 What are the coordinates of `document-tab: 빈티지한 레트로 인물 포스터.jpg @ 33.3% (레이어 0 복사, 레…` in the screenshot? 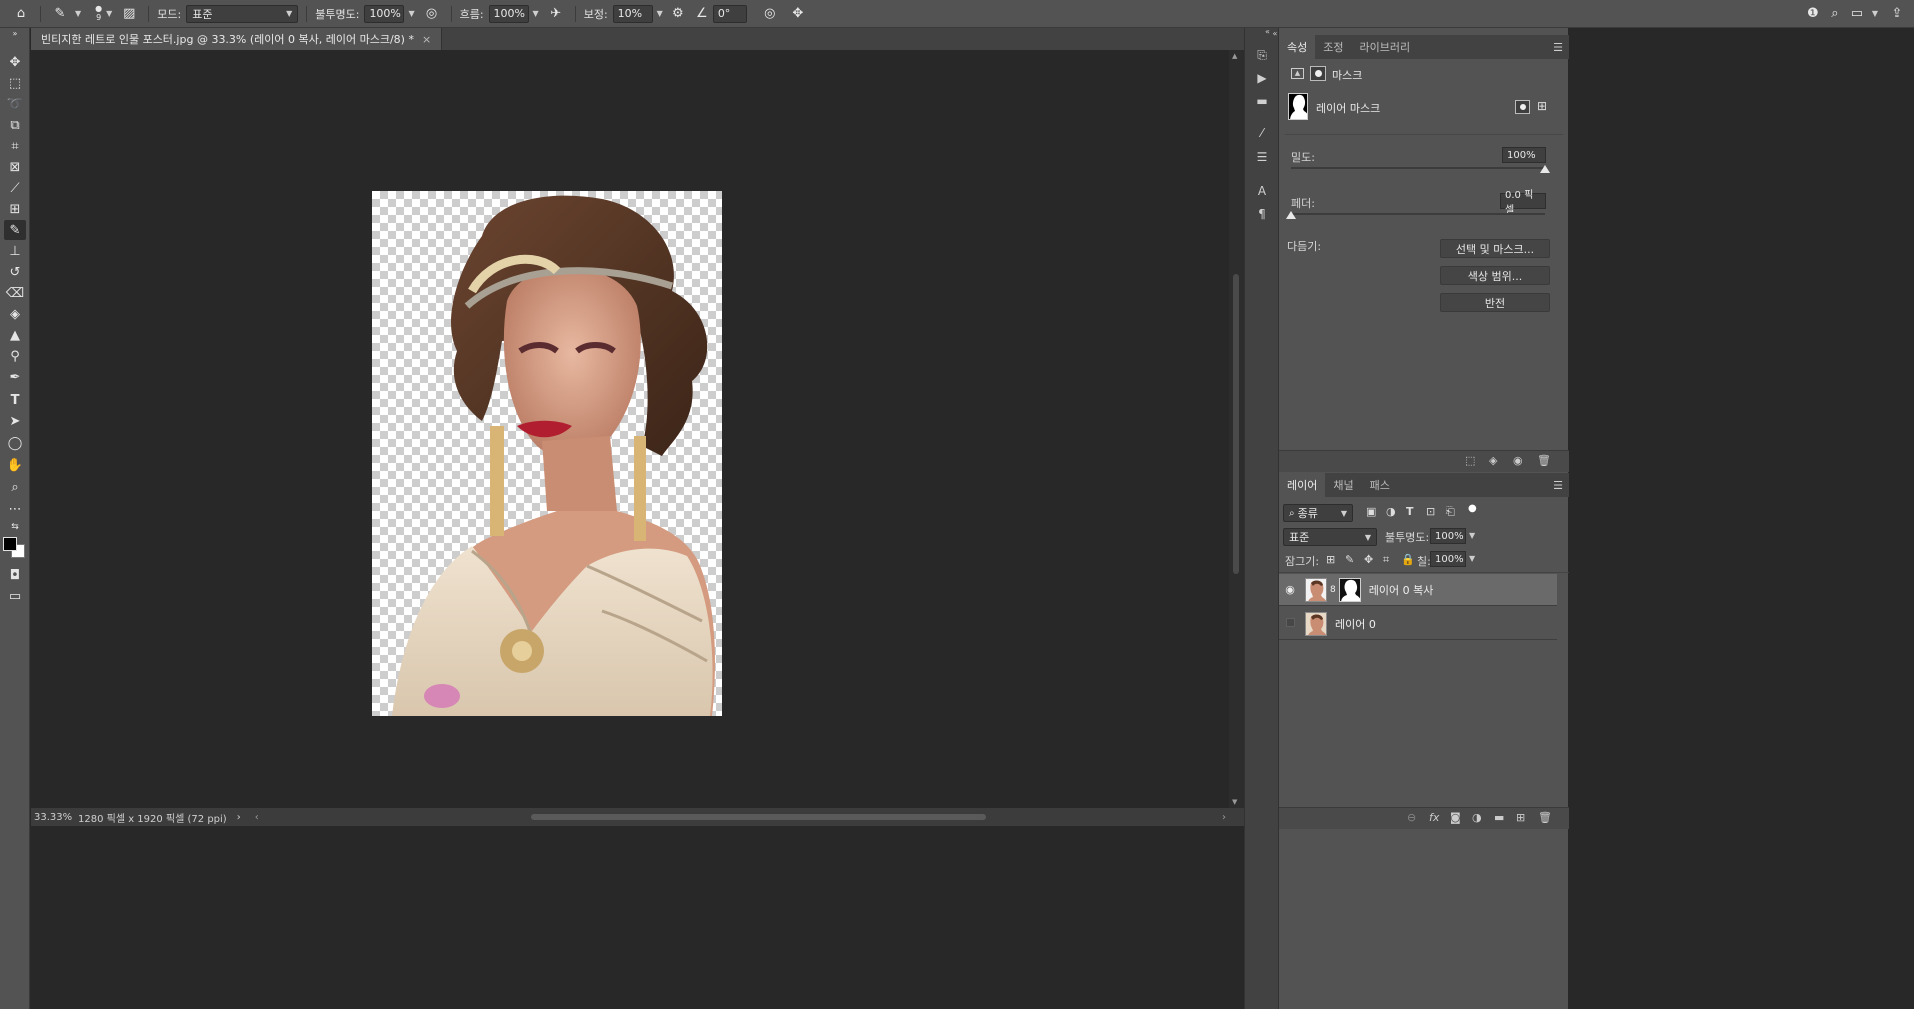 It's located at (237, 39).